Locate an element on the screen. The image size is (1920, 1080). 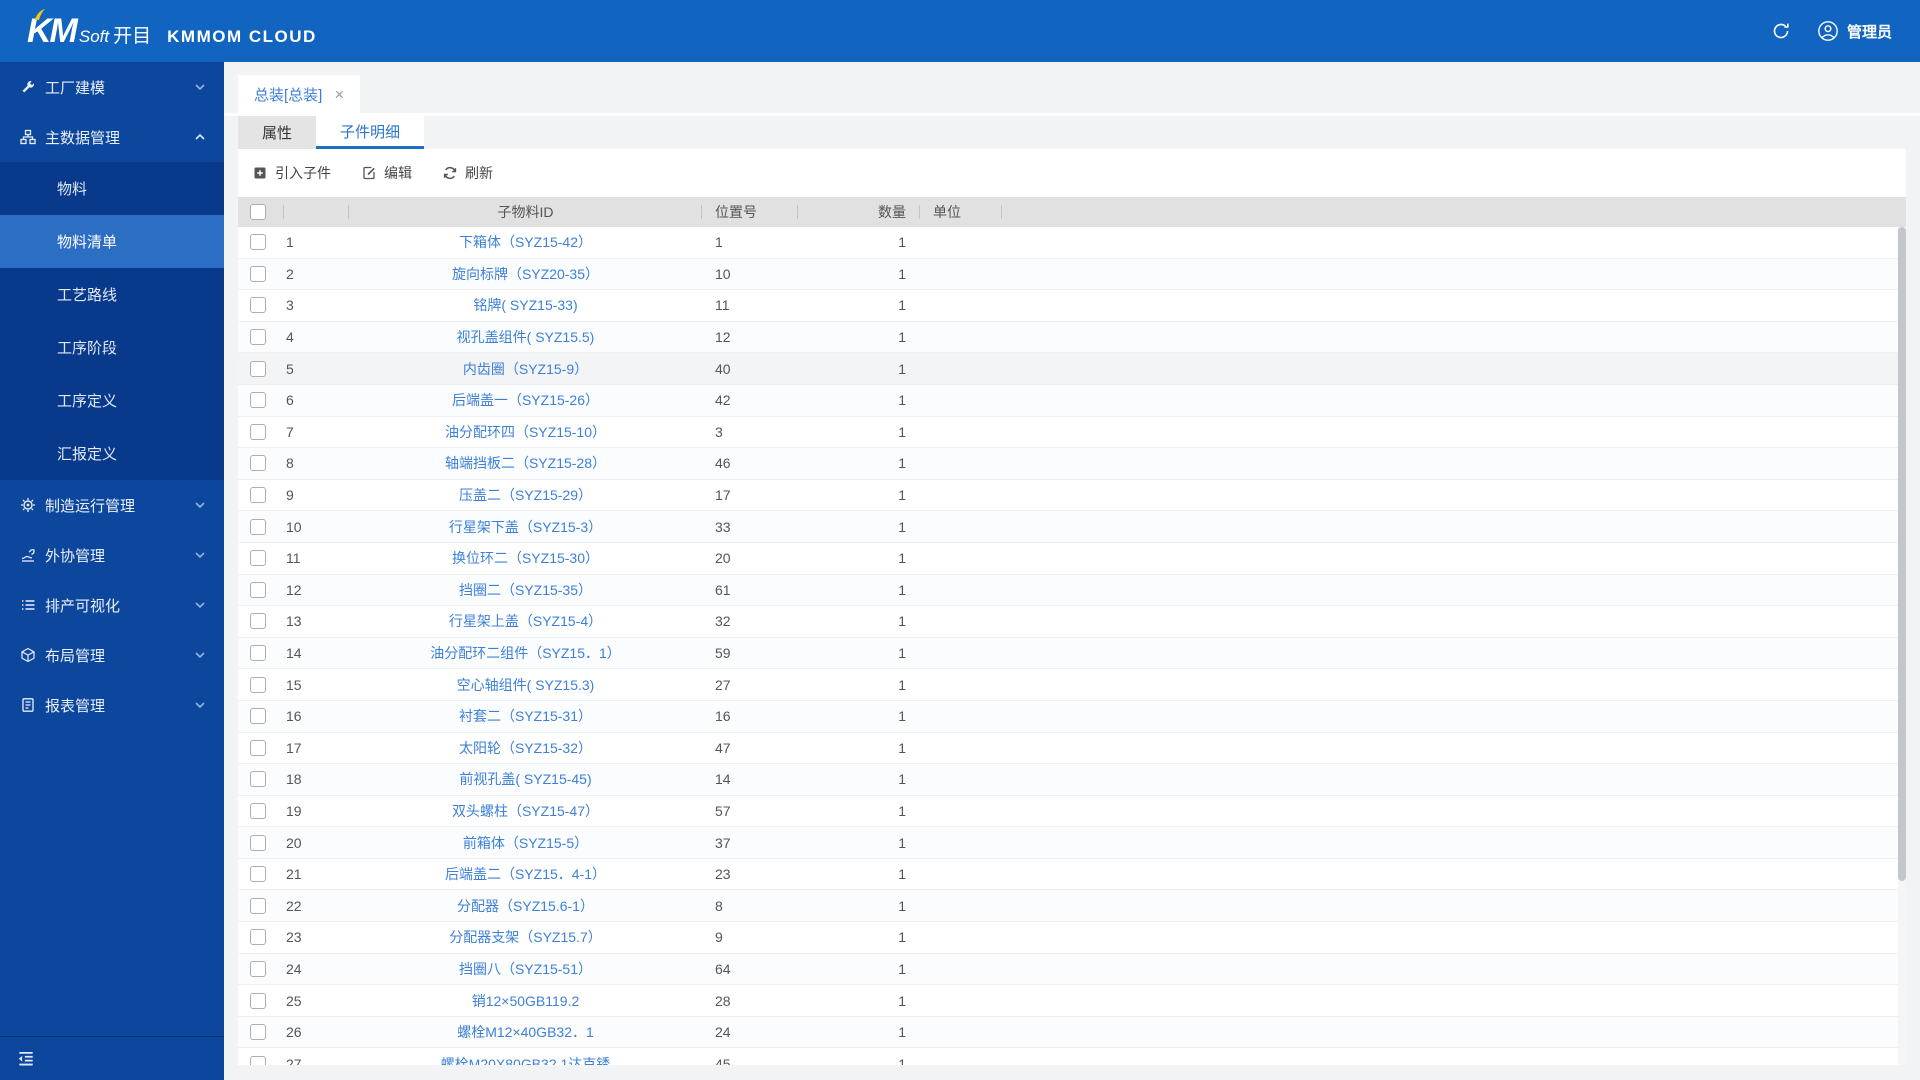
sidebar-item-reports: 报表管理 is located at coordinates (112, 705).